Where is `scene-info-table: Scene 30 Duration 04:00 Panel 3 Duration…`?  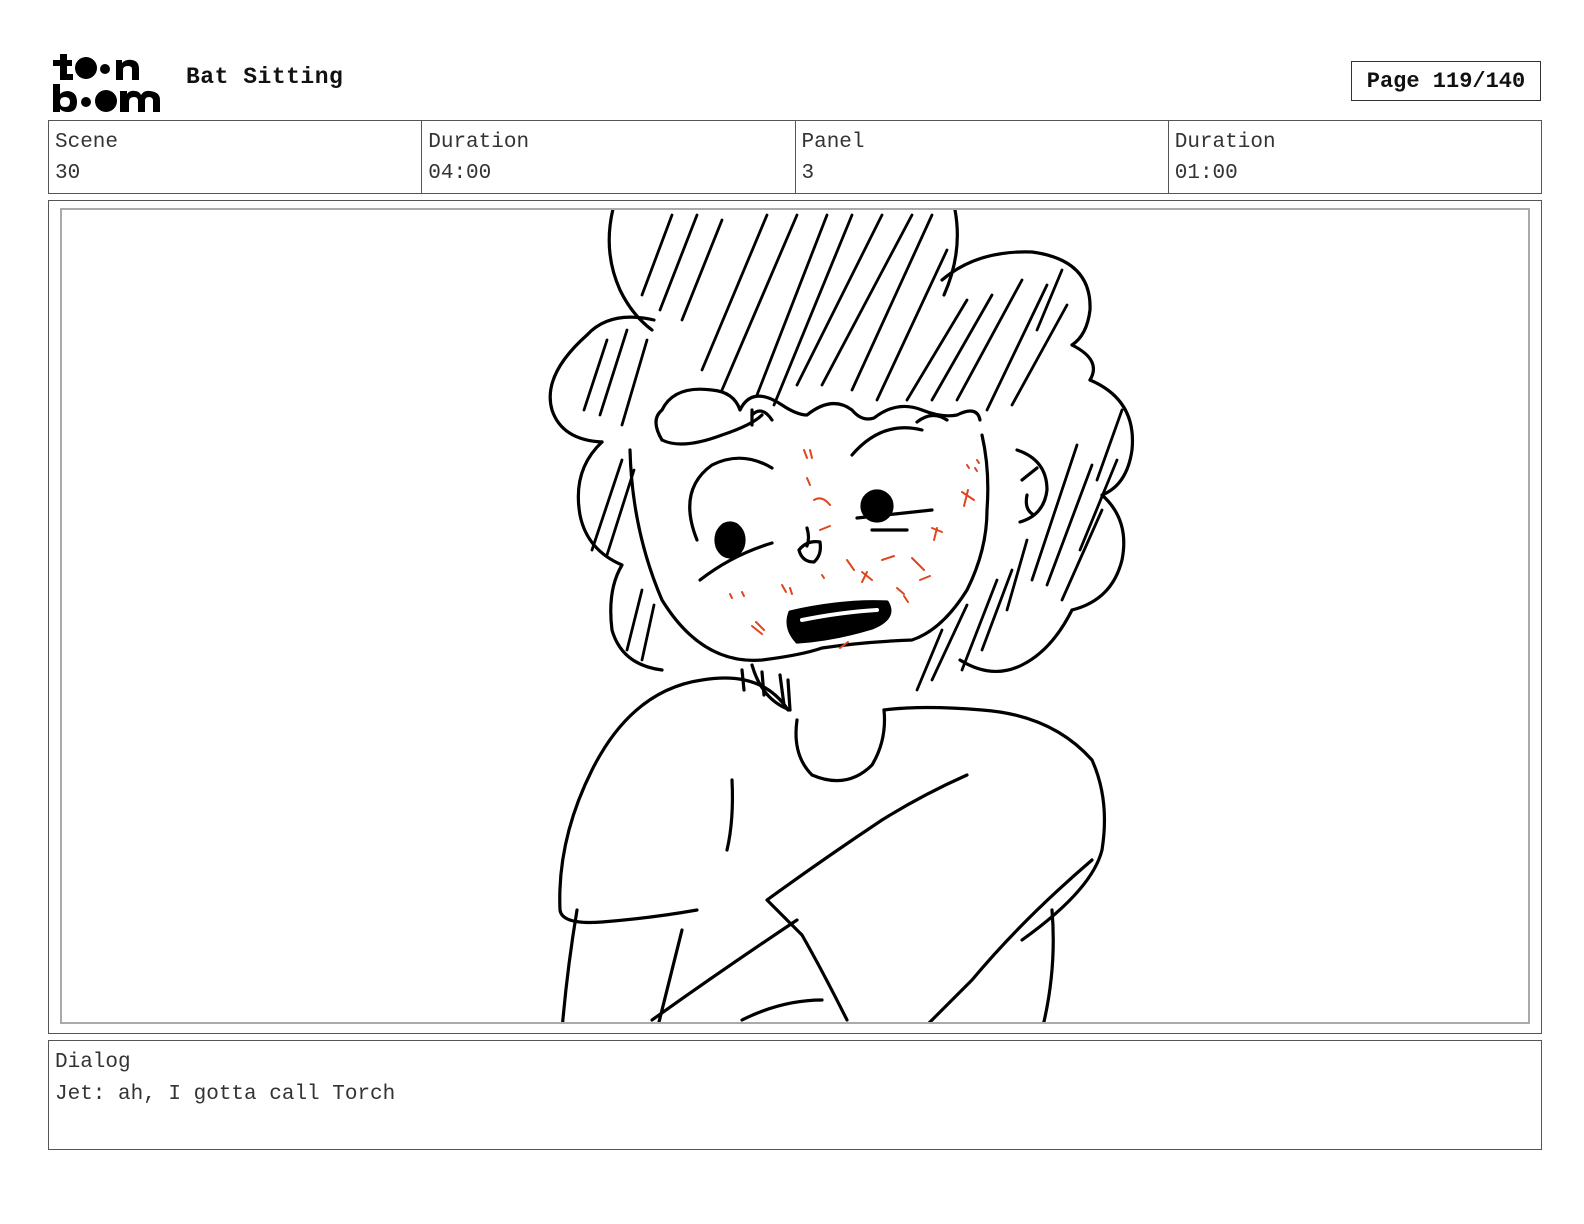
scene-info-table: Scene 30 Duration 04:00 Panel 3 Duration… is located at coordinates (795, 157).